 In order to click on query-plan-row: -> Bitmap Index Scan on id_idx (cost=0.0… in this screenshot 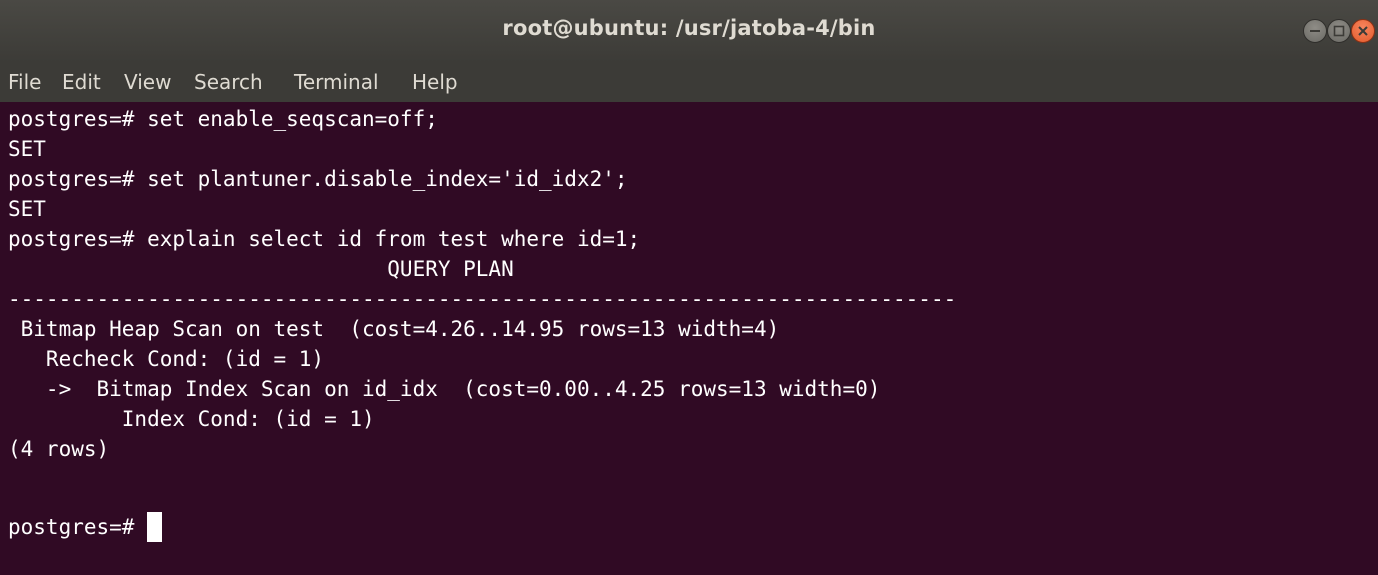, I will do `click(444, 389)`.